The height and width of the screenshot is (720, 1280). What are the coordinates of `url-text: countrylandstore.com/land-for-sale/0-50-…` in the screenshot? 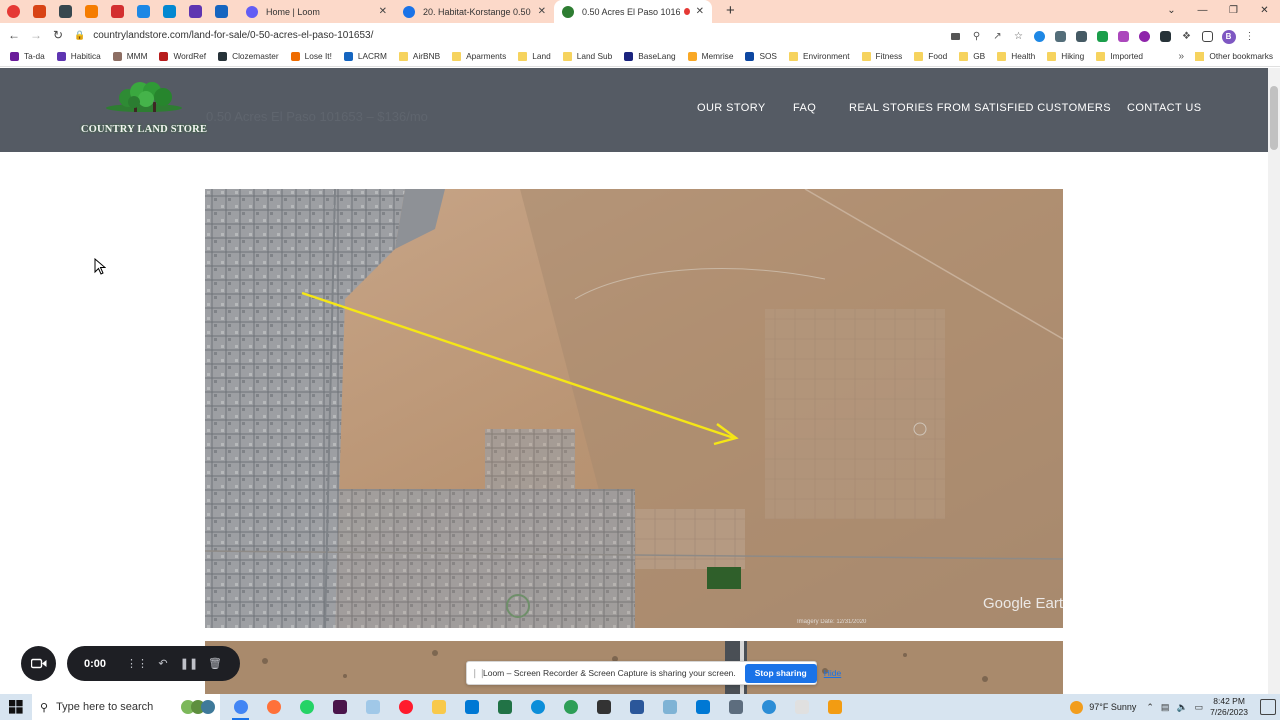 It's located at (233, 35).